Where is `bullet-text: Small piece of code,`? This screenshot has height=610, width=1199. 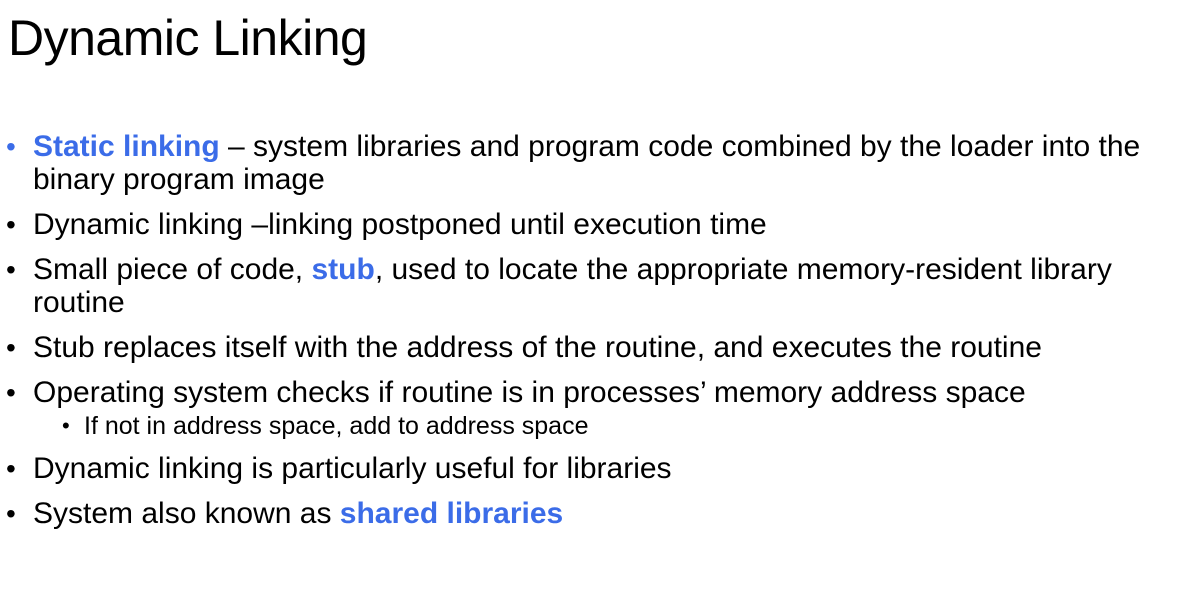 bullet-text: Small piece of code, is located at coordinates (172, 269).